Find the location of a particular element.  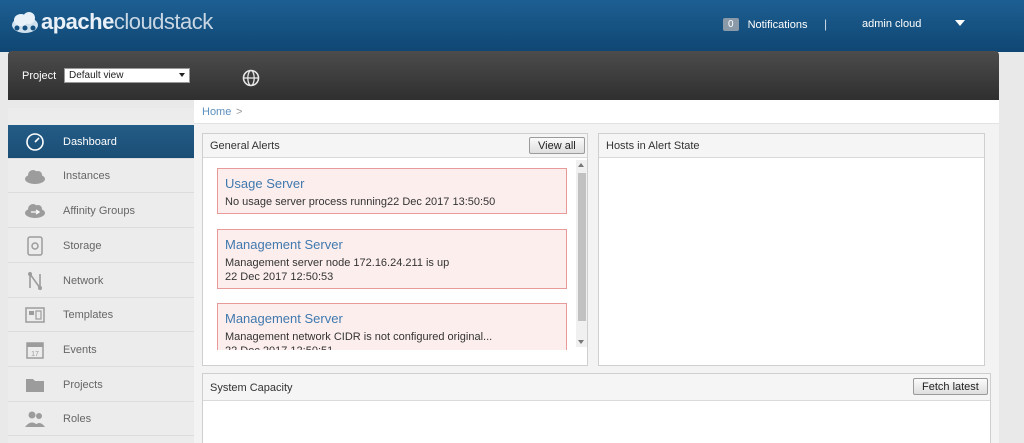

panel-title: System Capacity is located at coordinates (251, 388).